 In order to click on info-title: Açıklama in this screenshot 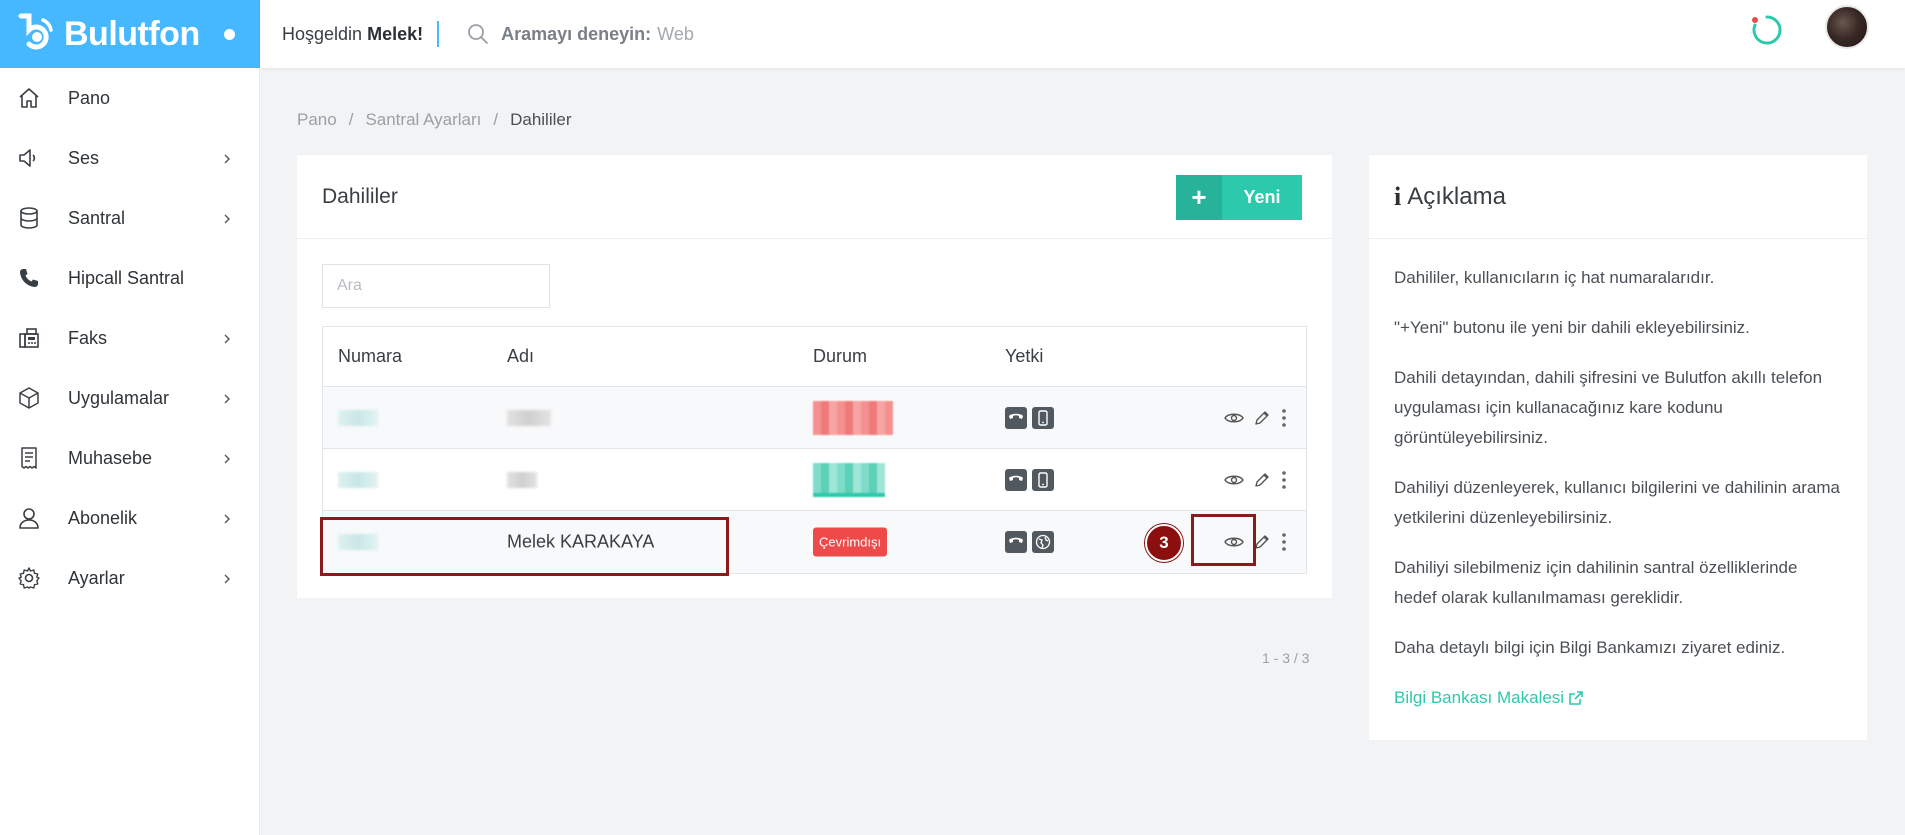, I will do `click(1456, 196)`.